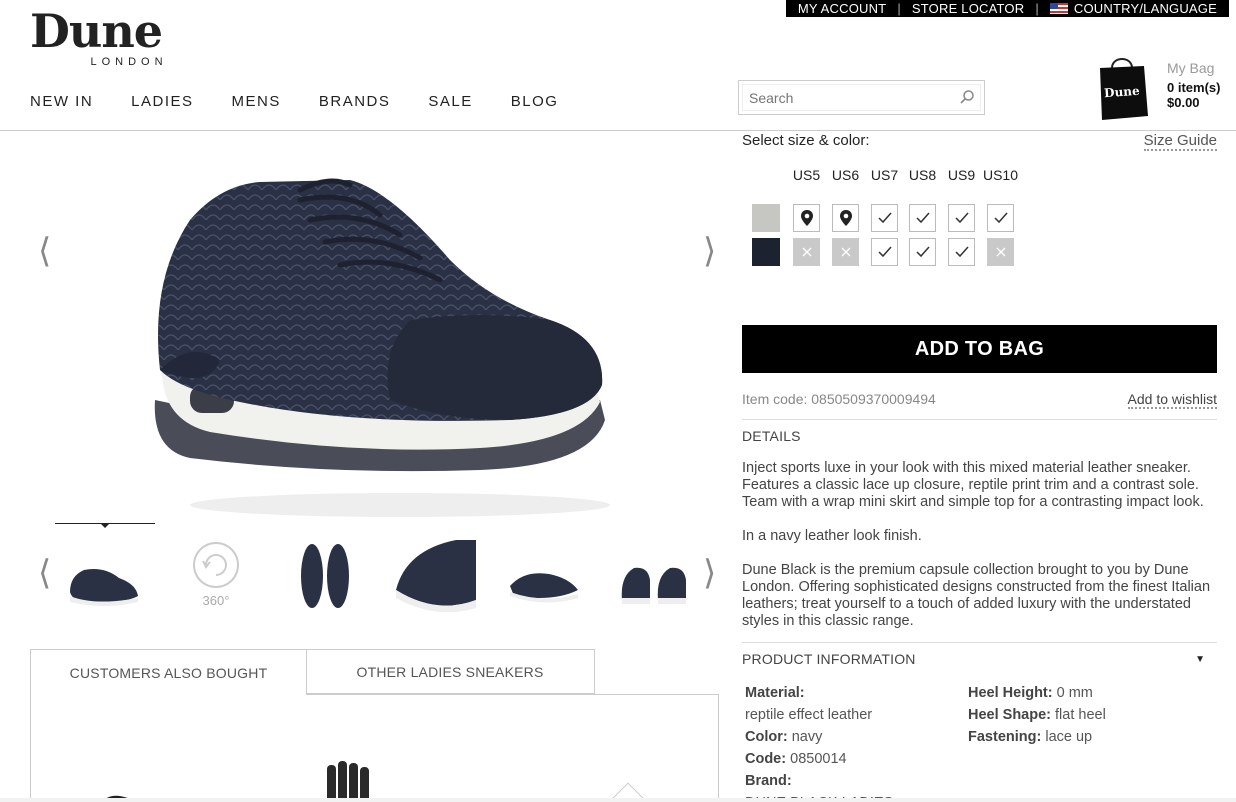 The image size is (1236, 802). Describe the element at coordinates (436, 576) in the screenshot. I see `thumbnail-detail-view` at that location.